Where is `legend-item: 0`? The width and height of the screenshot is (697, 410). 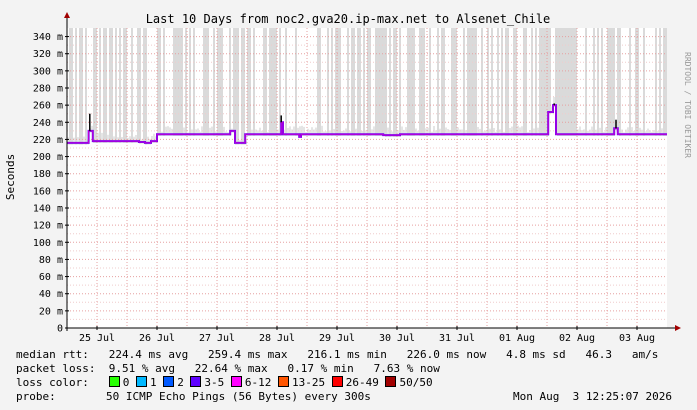 legend-item: 0 is located at coordinates (119, 382).